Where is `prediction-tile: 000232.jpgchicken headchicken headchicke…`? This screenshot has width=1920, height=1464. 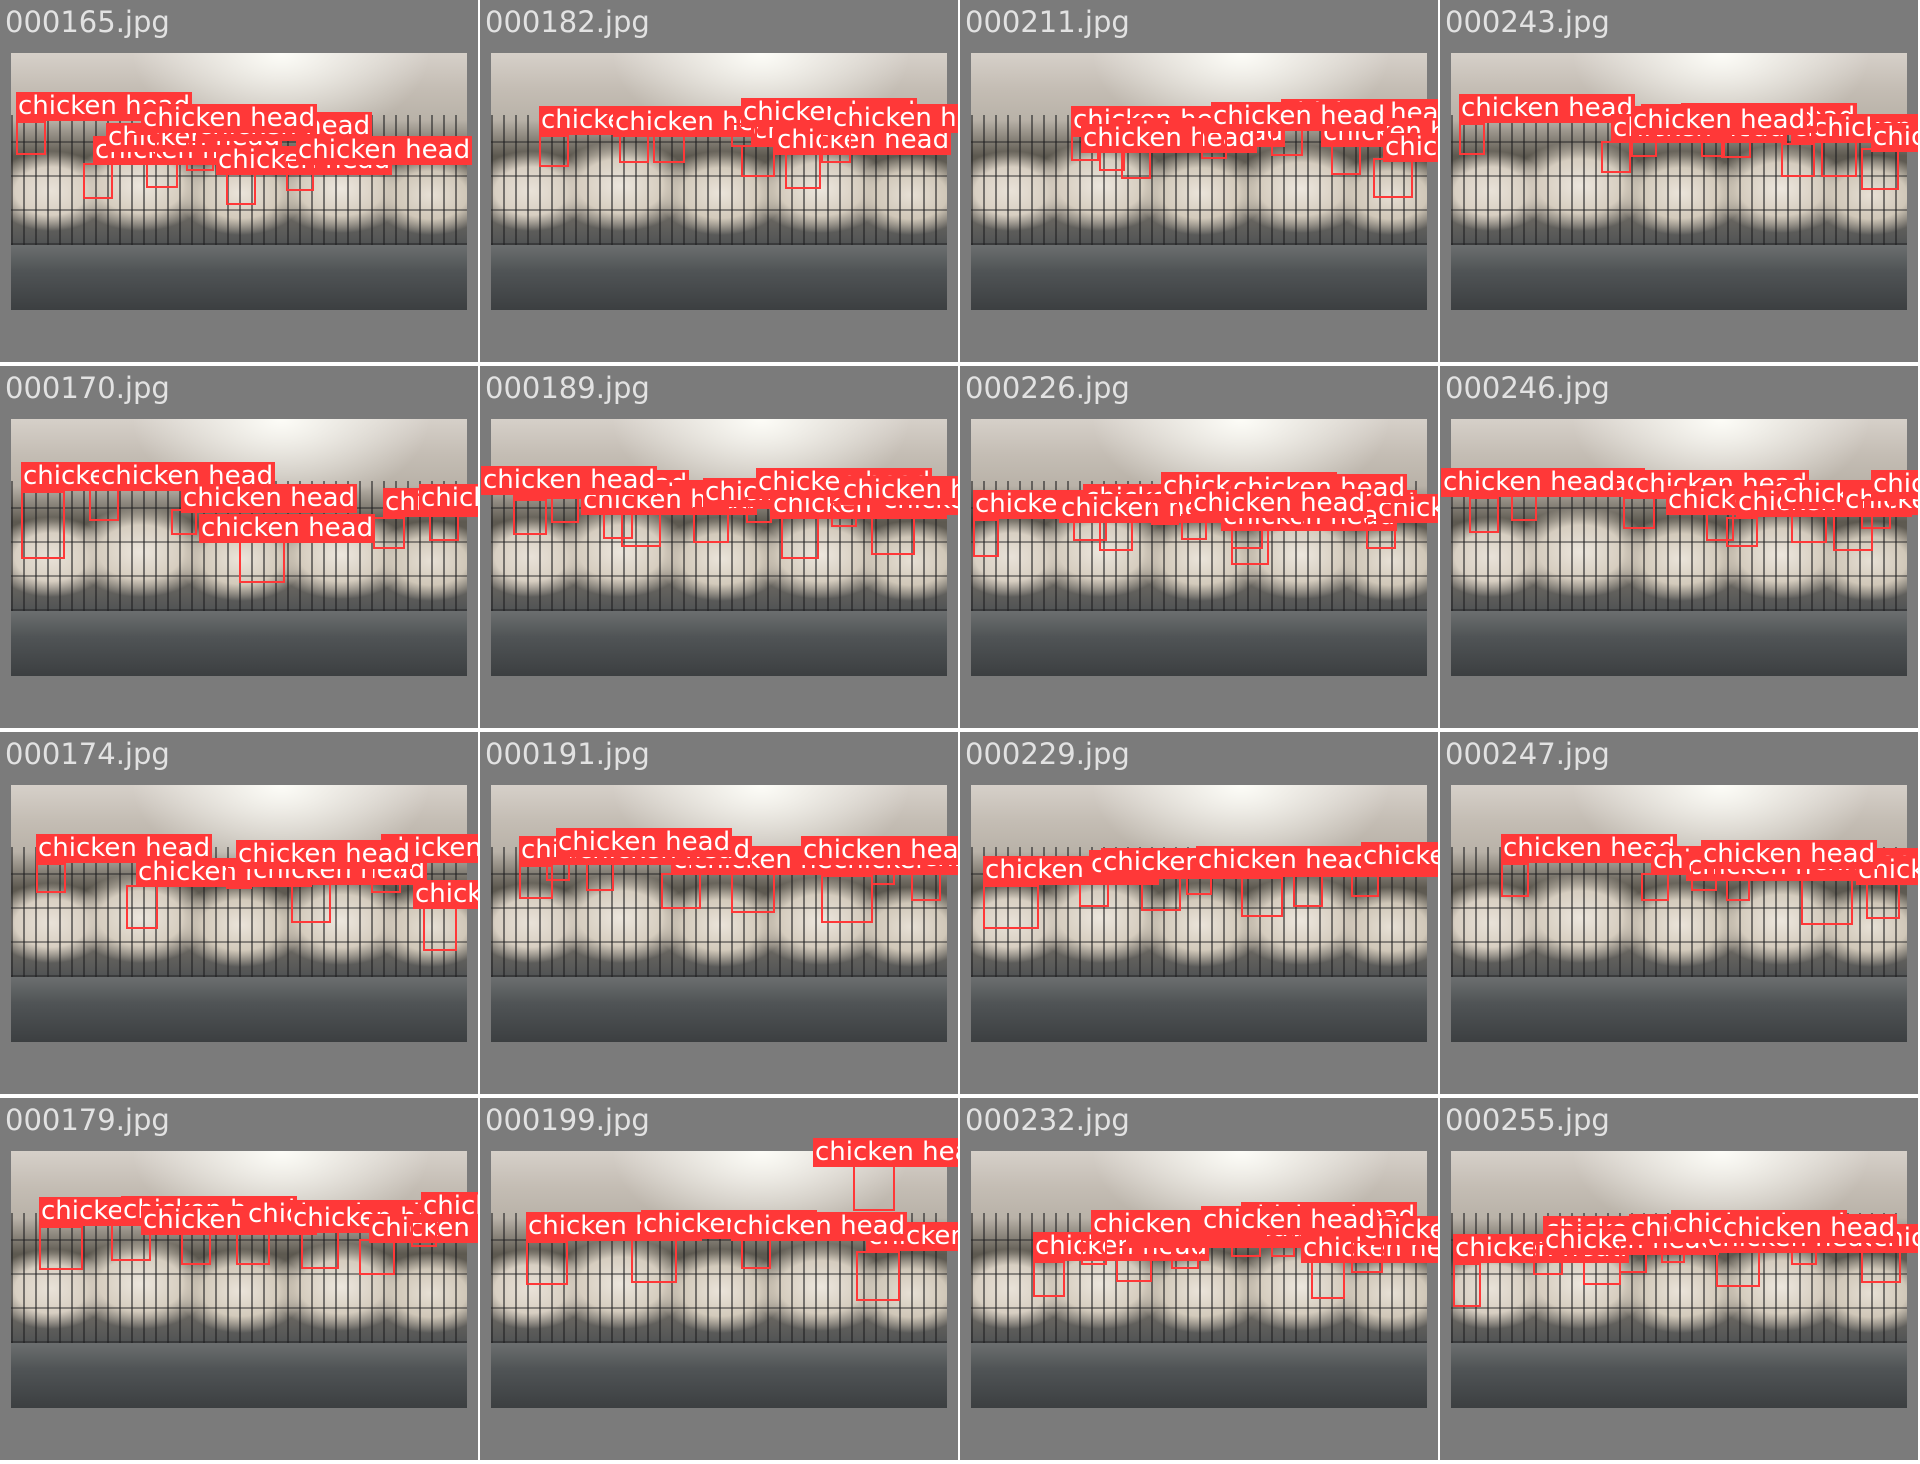
prediction-tile: 000232.jpgchicken headchicken headchicke… is located at coordinates (1199, 1279).